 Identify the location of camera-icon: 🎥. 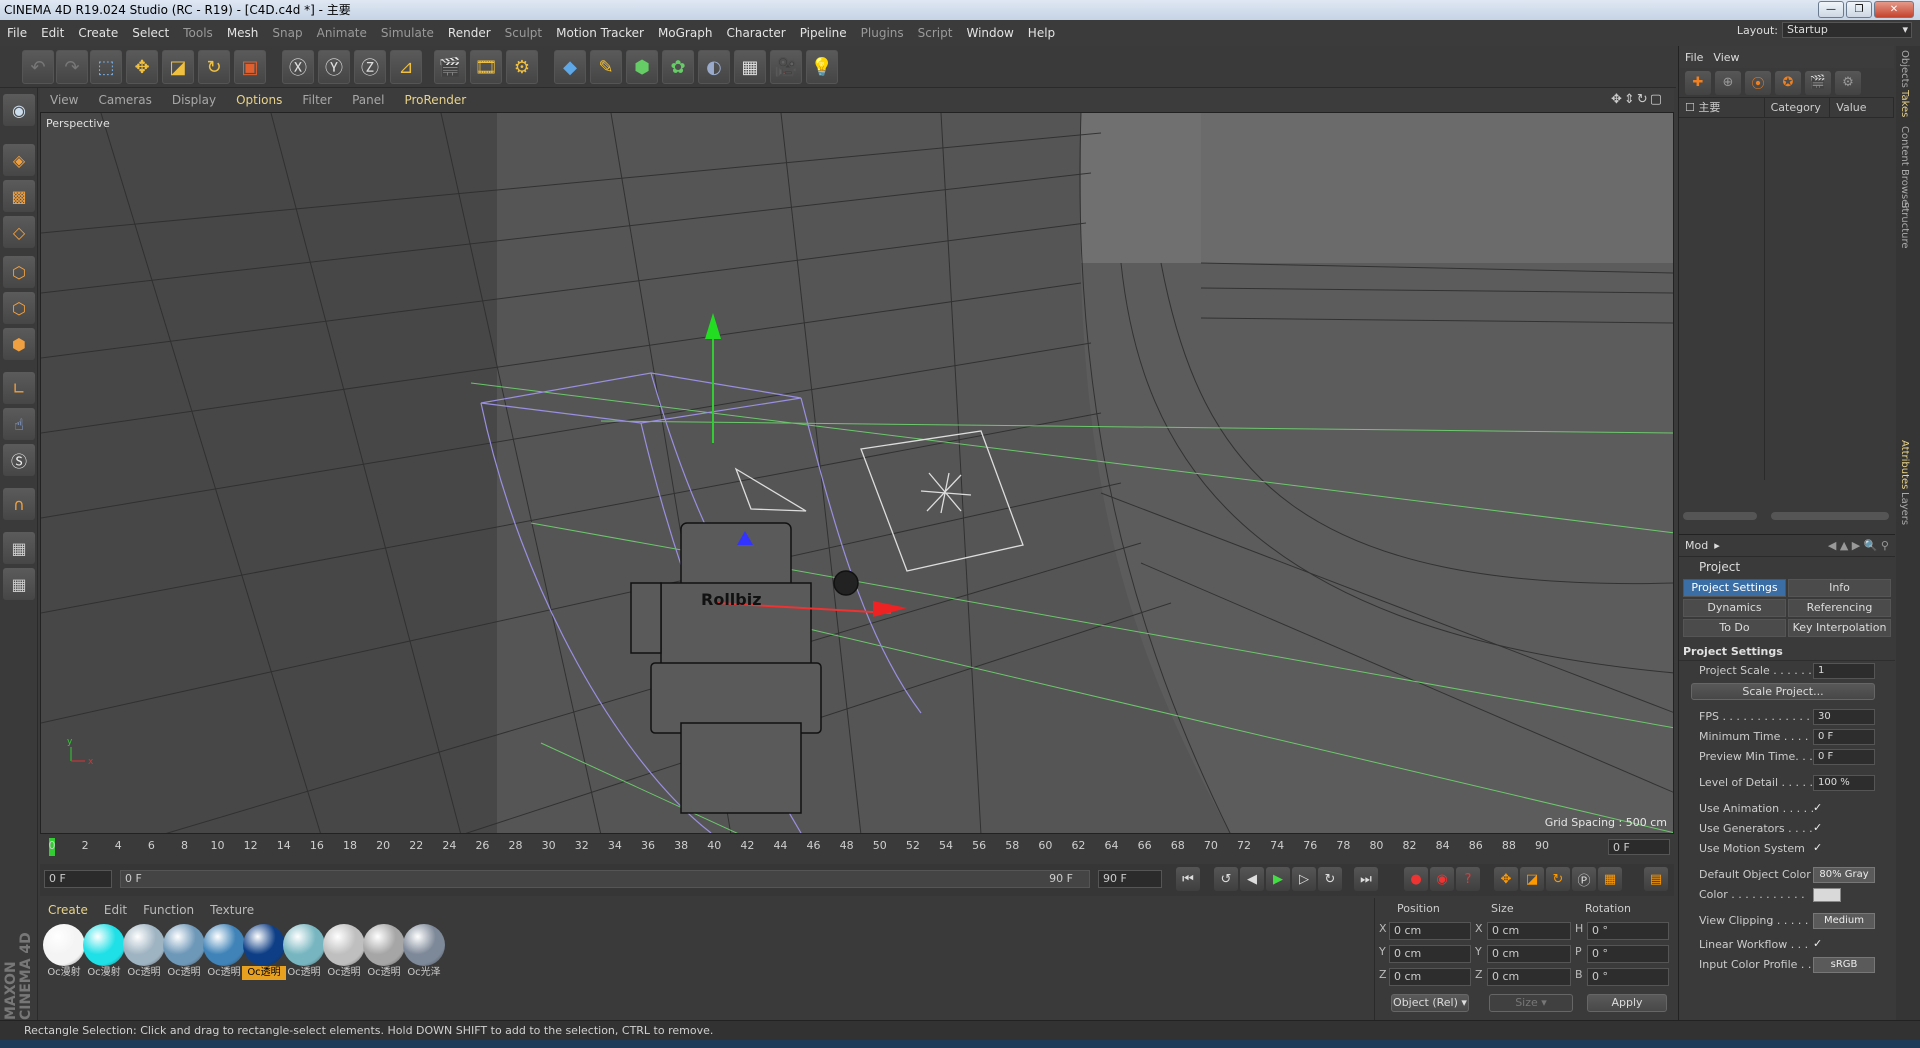
(786, 67).